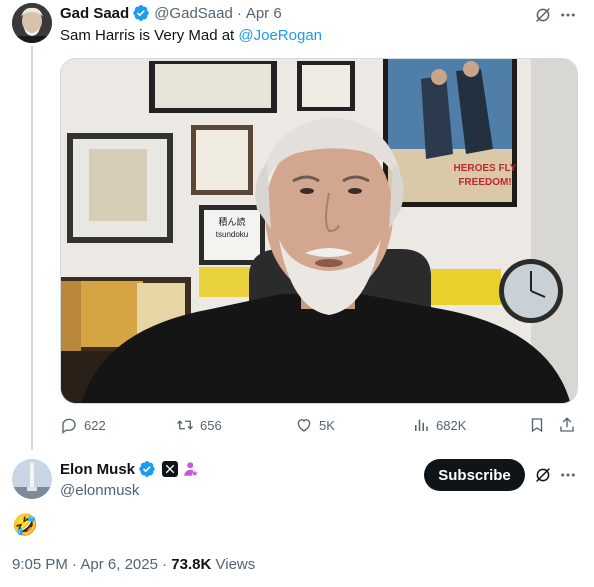 Image resolution: width=594 pixels, height=587 pixels. What do you see at coordinates (32, 23) in the screenshot?
I see `author-avatar` at bounding box center [32, 23].